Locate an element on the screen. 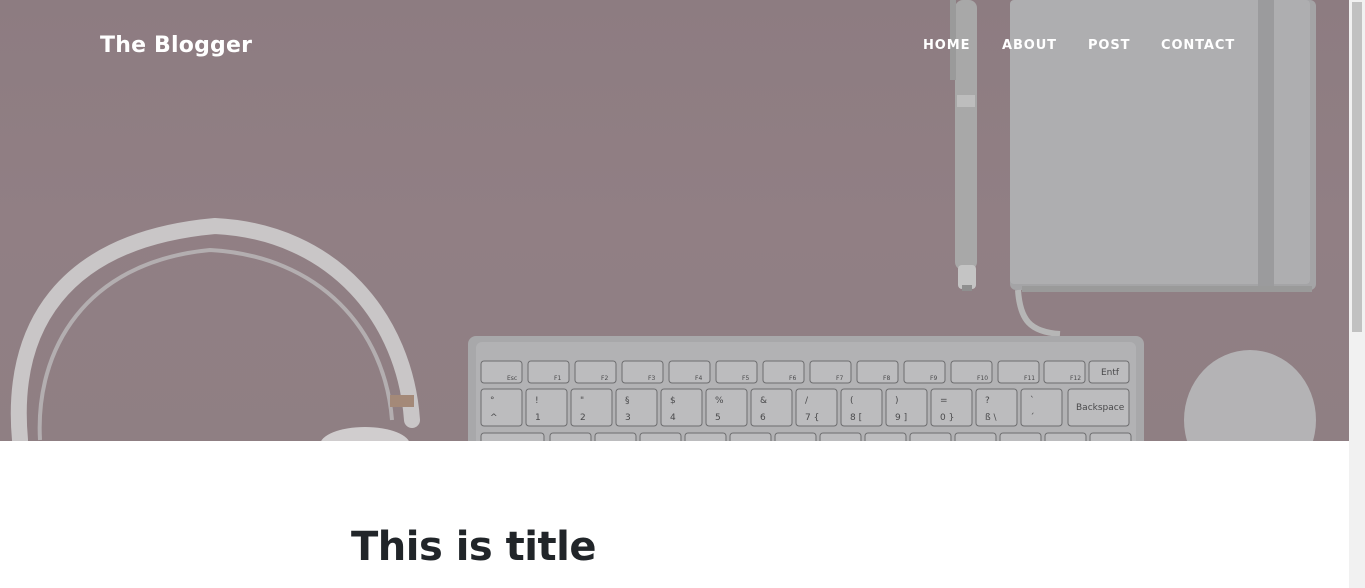  key-label: ) is located at coordinates (897, 401).